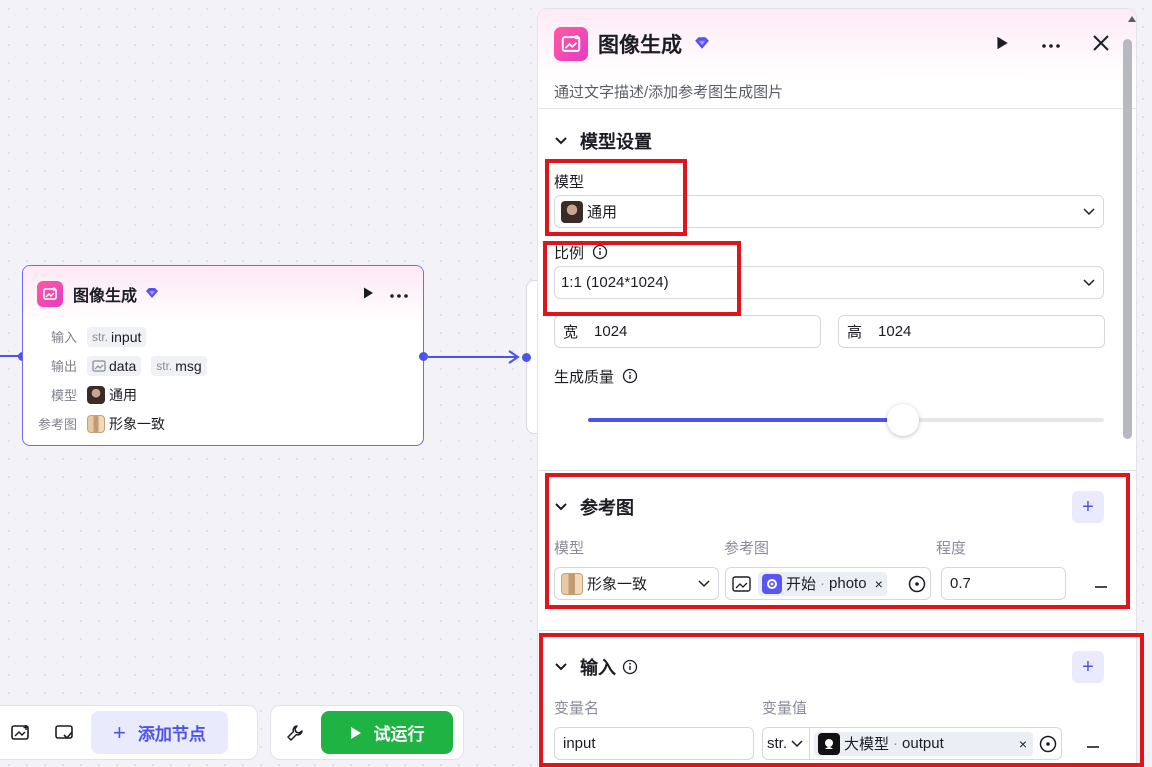 The height and width of the screenshot is (767, 1152). Describe the element at coordinates (1088, 667) in the screenshot. I see `add-input-button: +` at that location.